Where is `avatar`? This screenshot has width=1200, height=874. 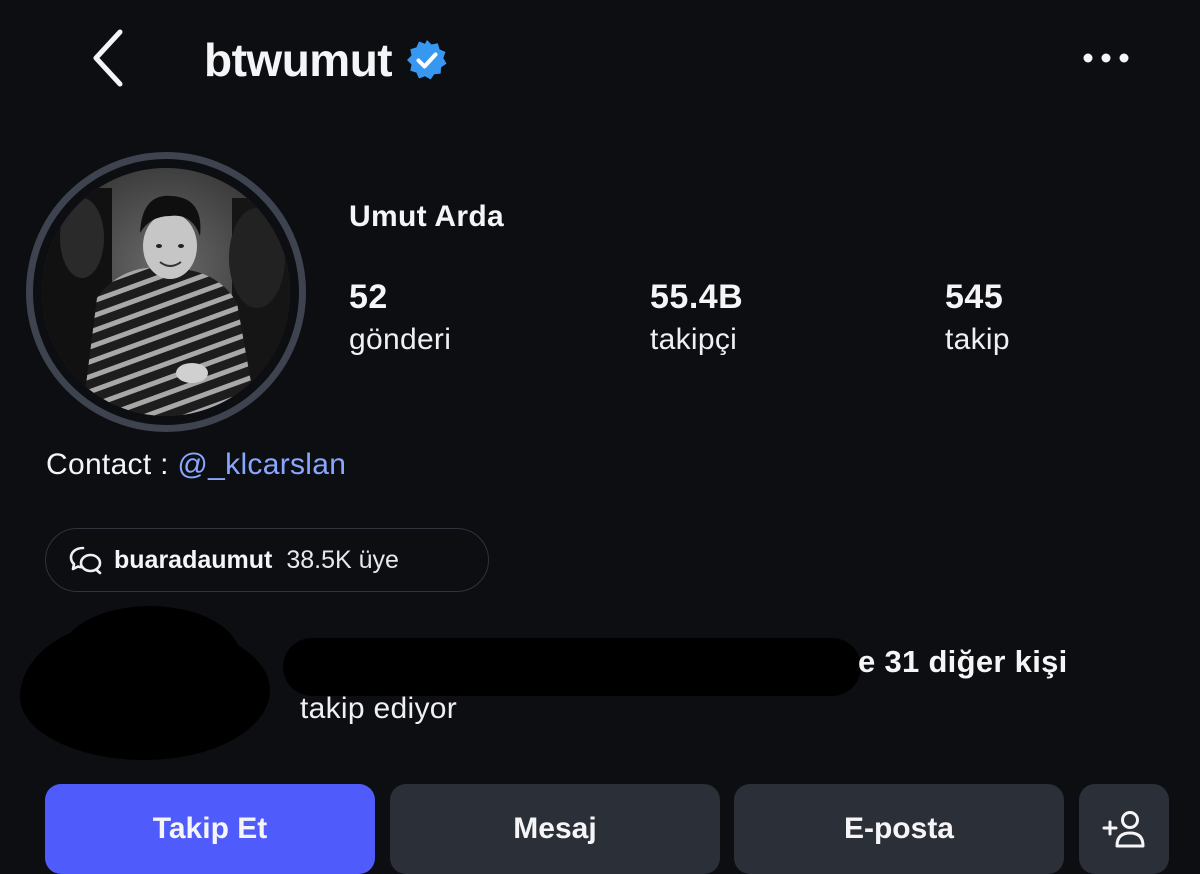 avatar is located at coordinates (166, 292).